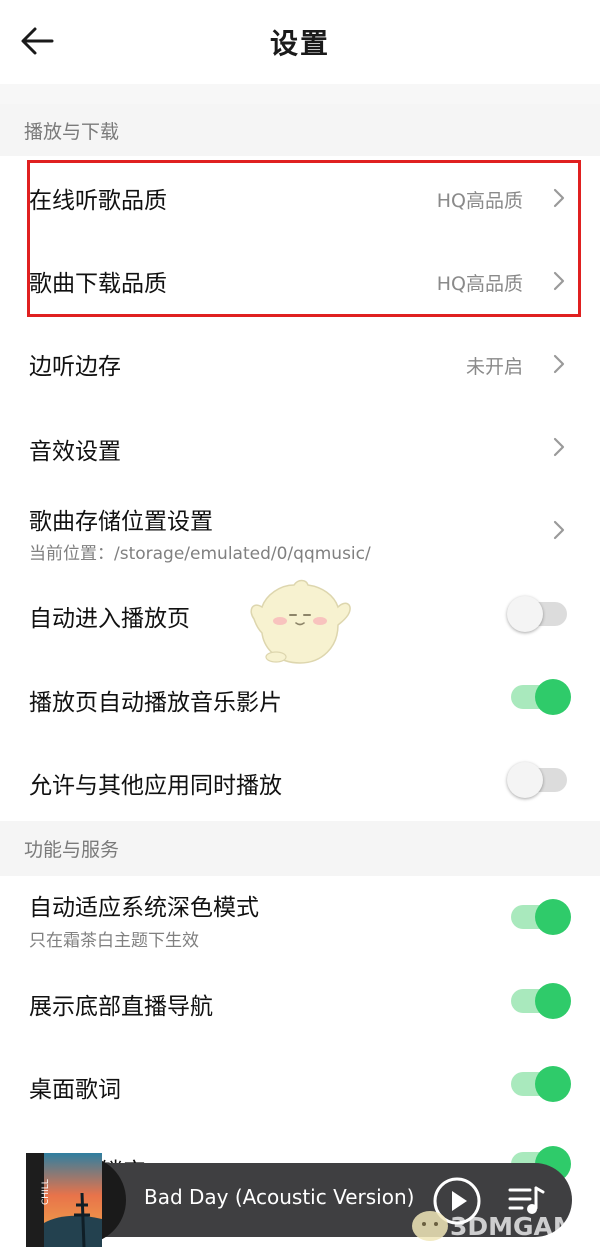  What do you see at coordinates (75, 367) in the screenshot?
I see `setting-label: 边听边存` at bounding box center [75, 367].